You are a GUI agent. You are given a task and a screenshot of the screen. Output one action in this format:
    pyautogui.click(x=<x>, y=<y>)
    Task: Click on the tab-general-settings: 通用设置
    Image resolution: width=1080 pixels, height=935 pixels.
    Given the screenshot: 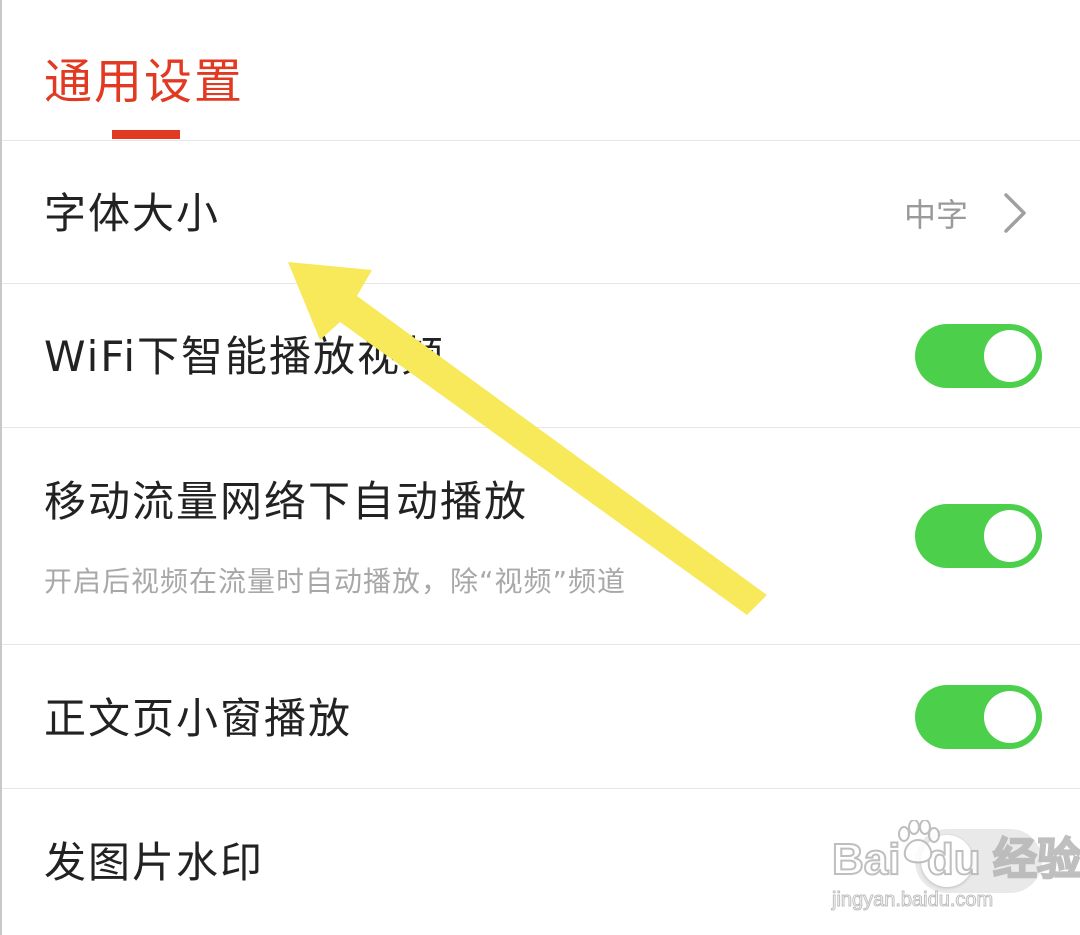 What is the action you would take?
    pyautogui.click(x=144, y=82)
    